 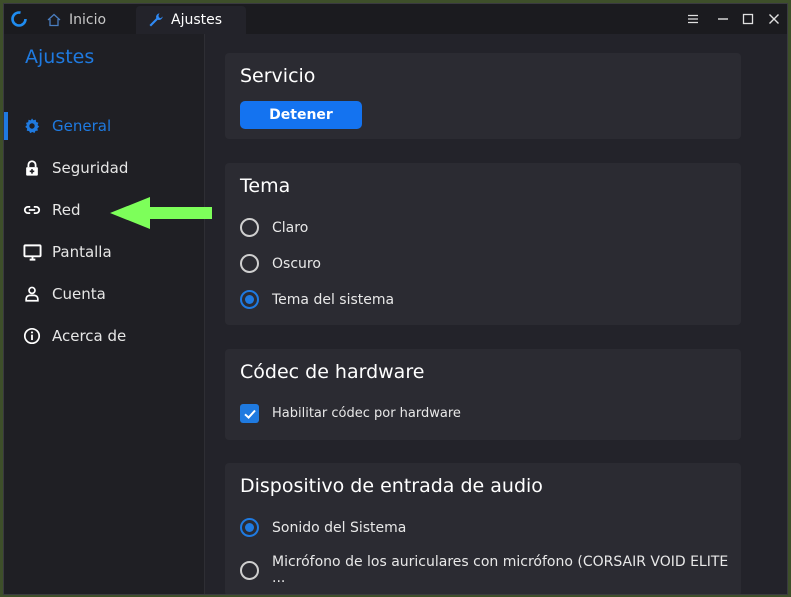 I want to click on audio-option-system-sound: Sonido del Sistema, so click(x=323, y=527).